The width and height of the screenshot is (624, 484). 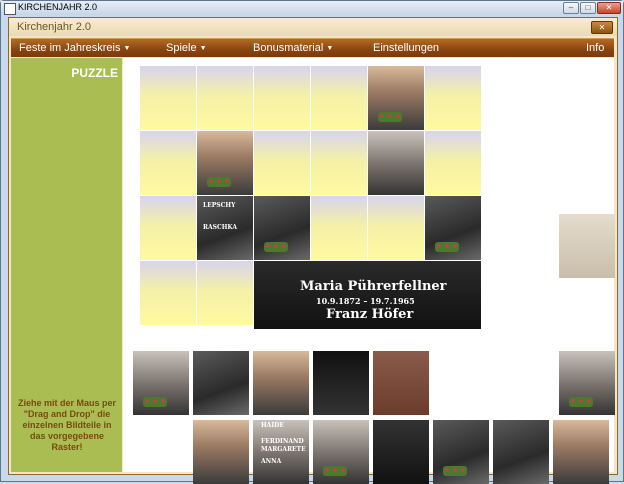 What do you see at coordinates (219, 205) in the screenshot?
I see `piece-text: LEPSCHY` at bounding box center [219, 205].